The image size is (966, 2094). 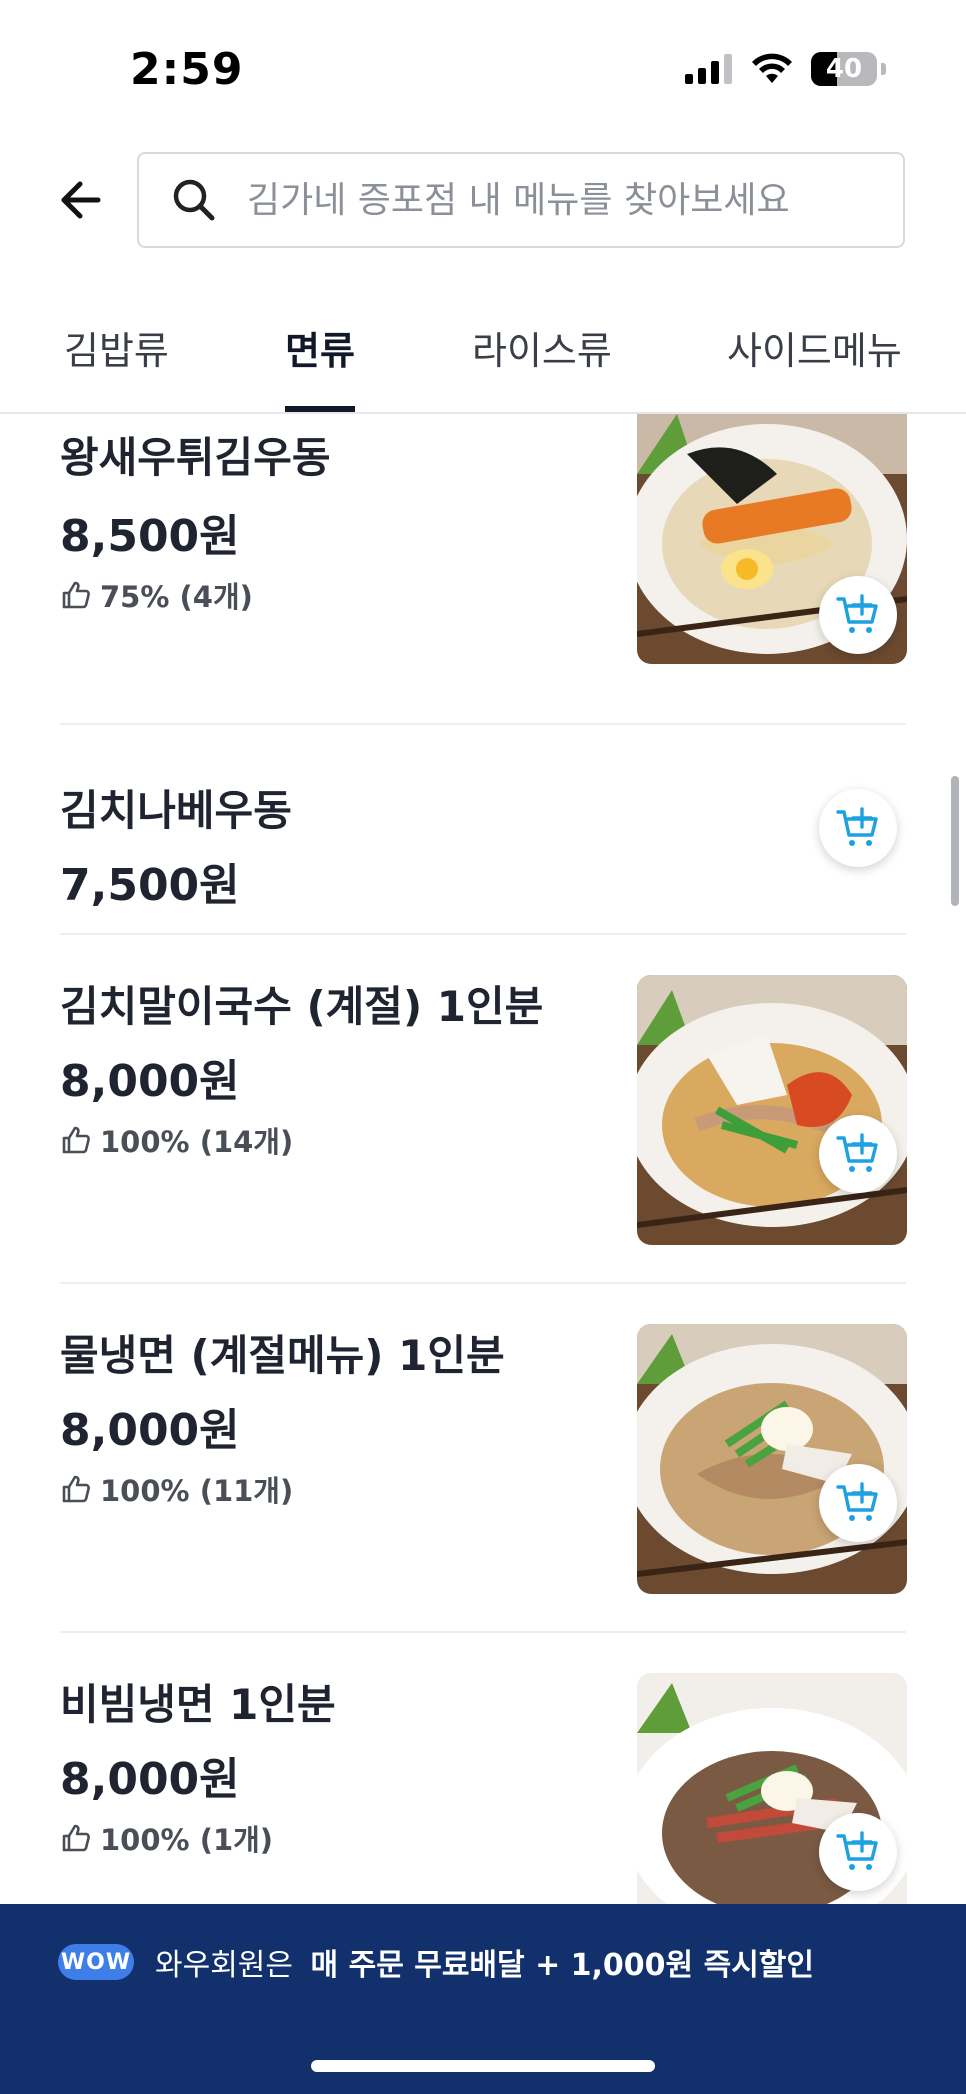 I want to click on arrow-left-icon, so click(x=81, y=200).